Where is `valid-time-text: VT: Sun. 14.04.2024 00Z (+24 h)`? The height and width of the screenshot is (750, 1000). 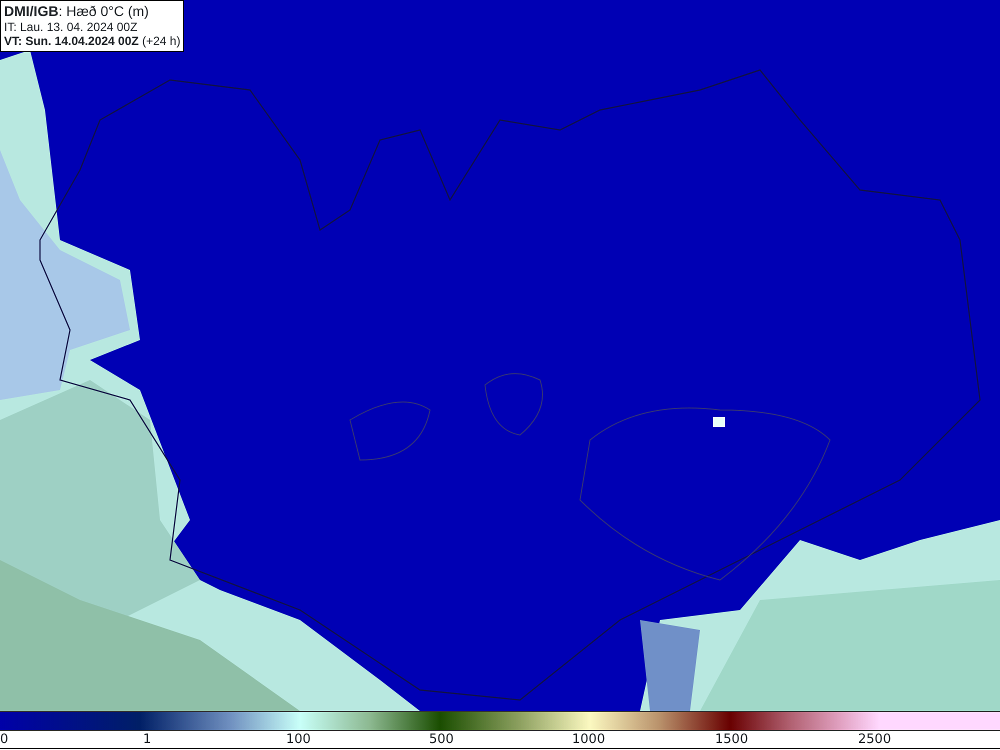 valid-time-text: VT: Sun. 14.04.2024 00Z (+24 h) is located at coordinates (92, 41).